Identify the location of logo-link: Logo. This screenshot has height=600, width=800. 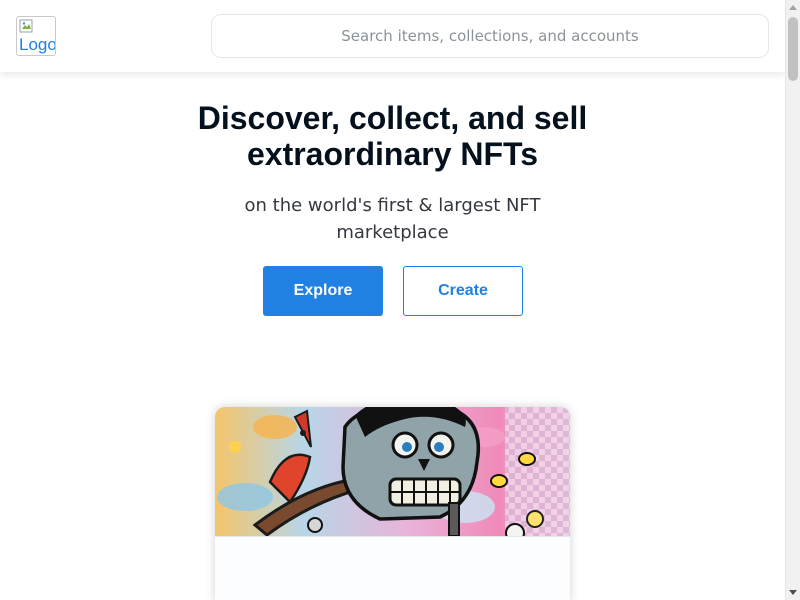
(36, 36).